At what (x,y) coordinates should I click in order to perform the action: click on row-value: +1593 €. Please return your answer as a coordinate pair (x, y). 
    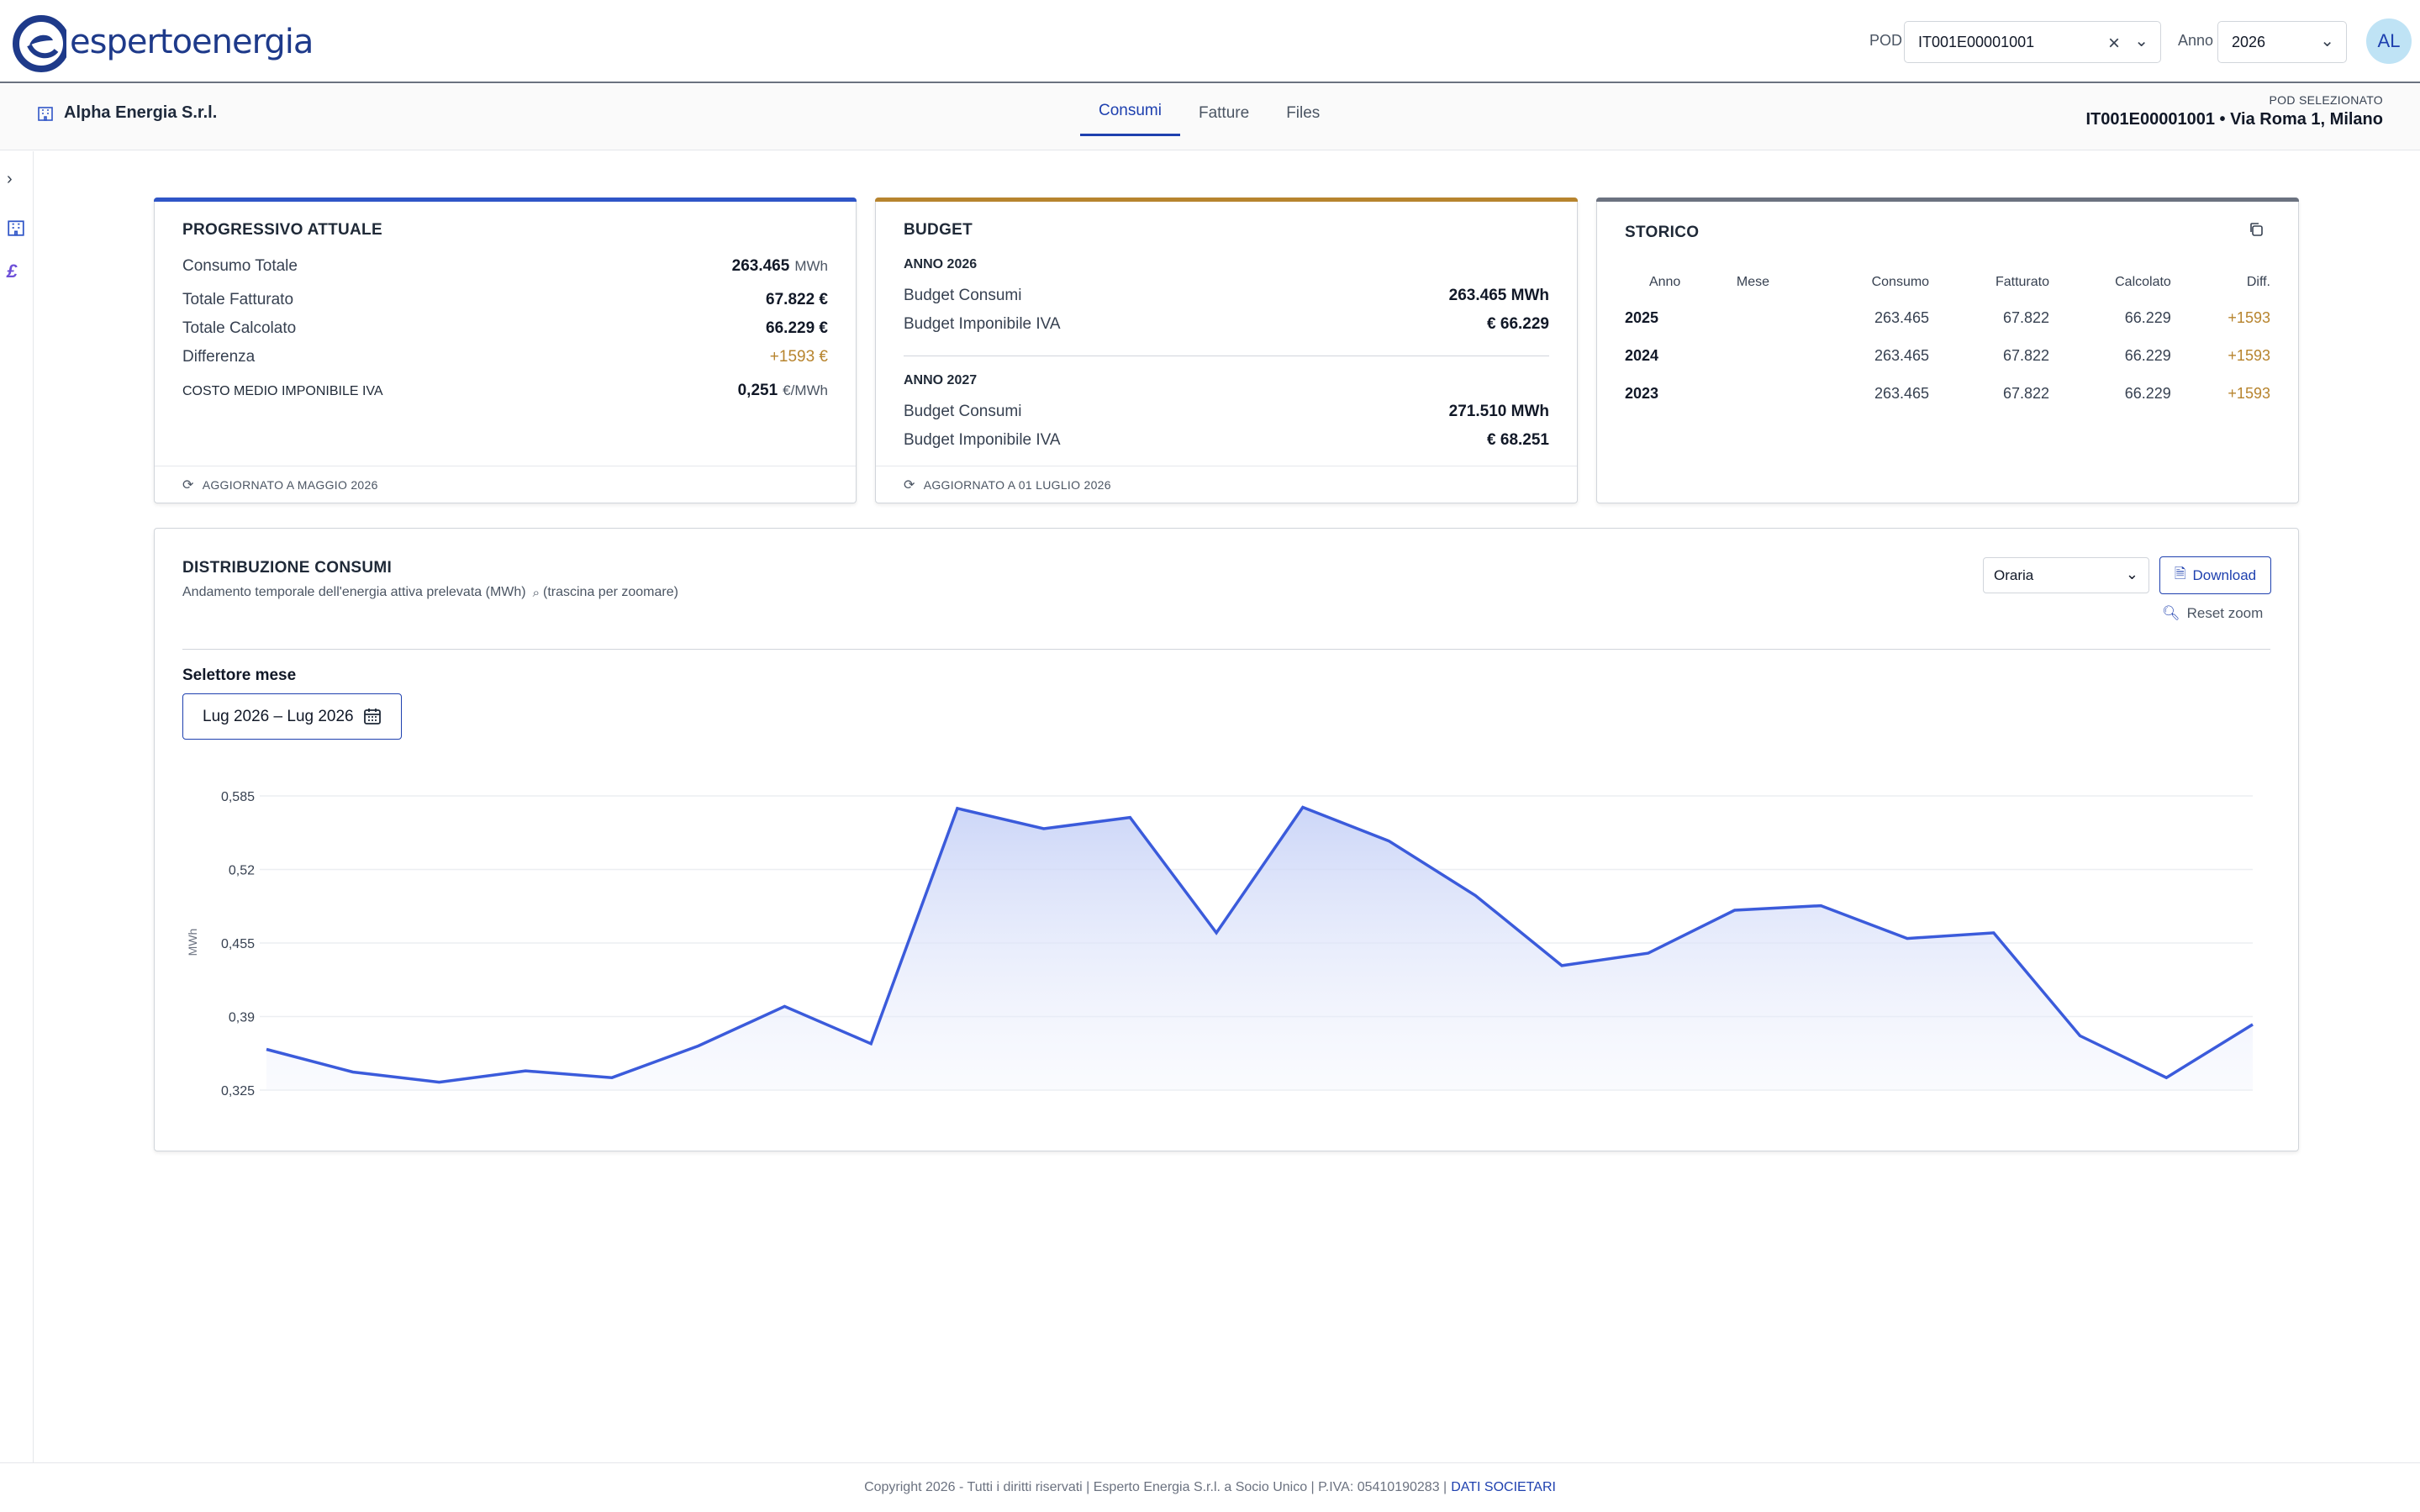
    Looking at the image, I should click on (798, 357).